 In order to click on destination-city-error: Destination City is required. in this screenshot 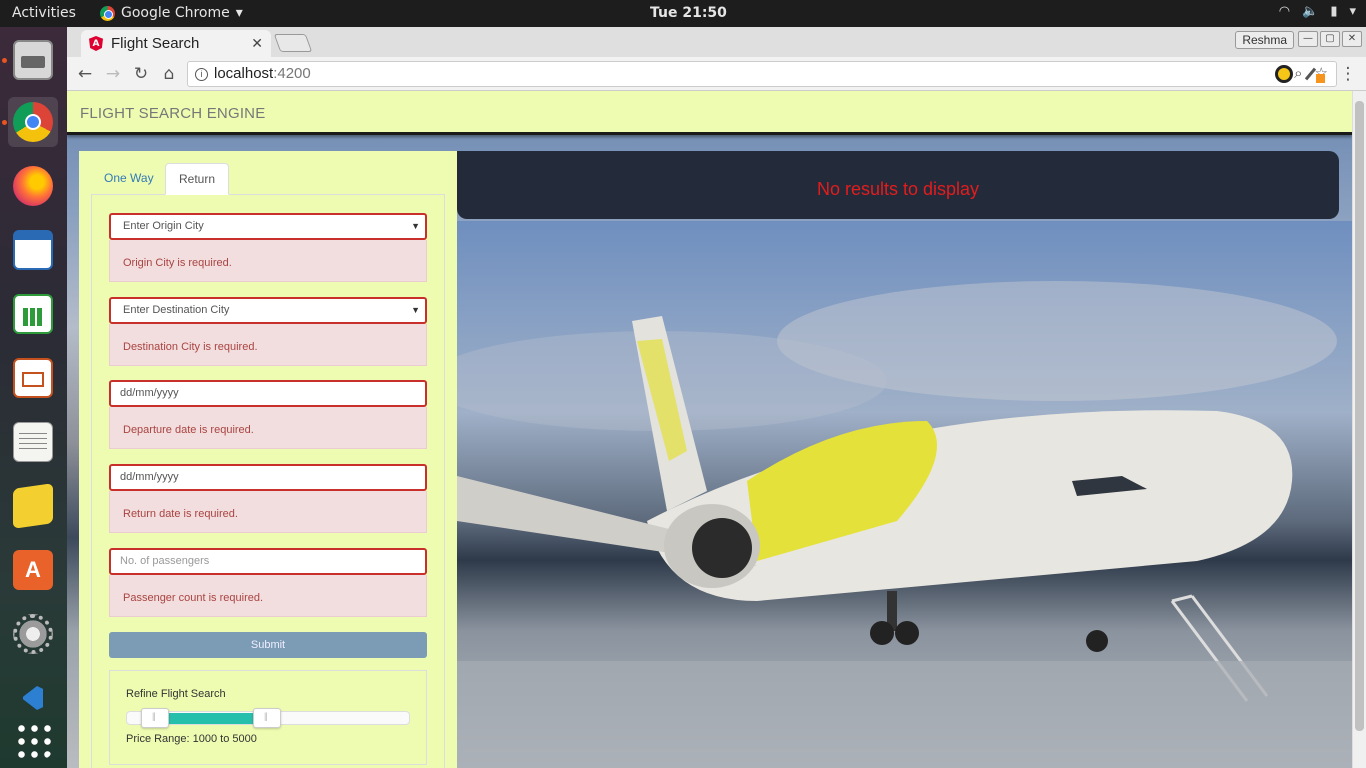, I will do `click(268, 345)`.